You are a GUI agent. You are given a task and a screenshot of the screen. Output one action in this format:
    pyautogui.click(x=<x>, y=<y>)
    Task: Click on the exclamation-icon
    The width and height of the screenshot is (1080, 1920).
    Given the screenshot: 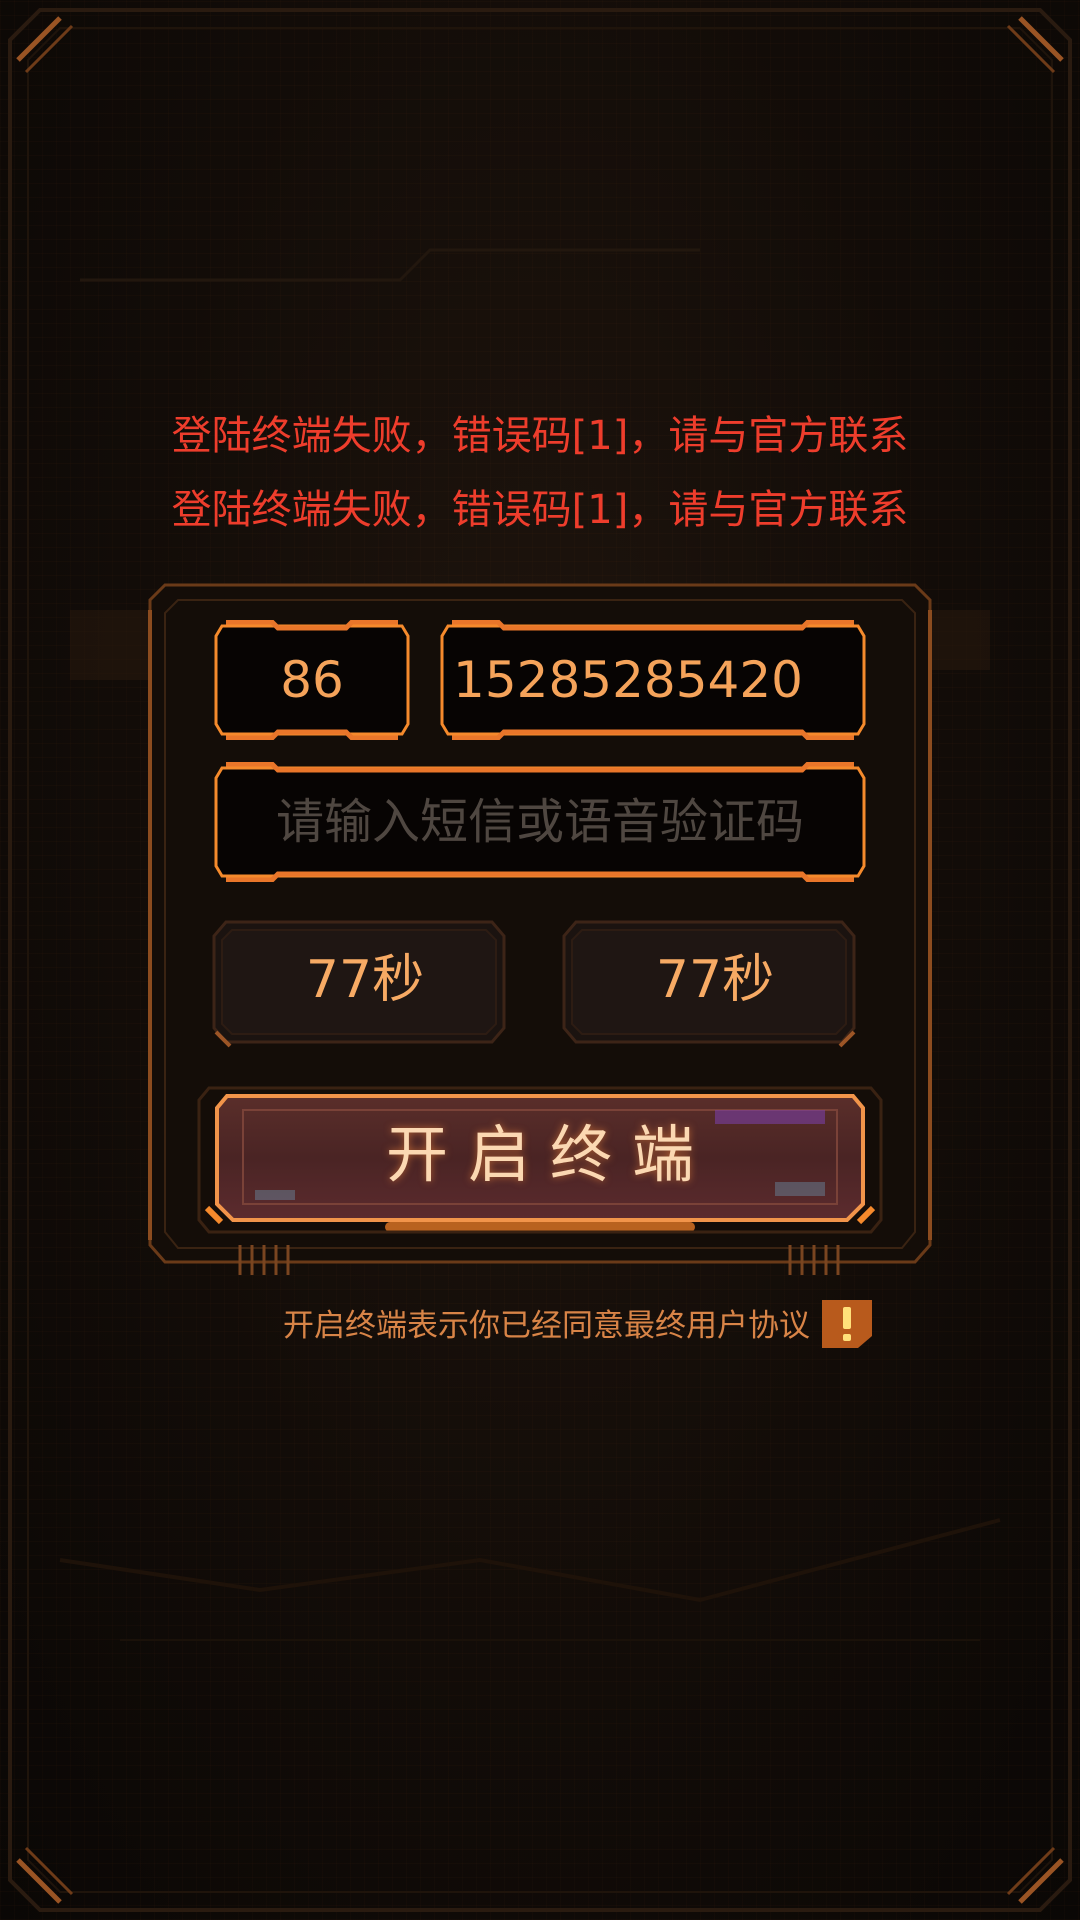 What is the action you would take?
    pyautogui.click(x=847, y=1324)
    